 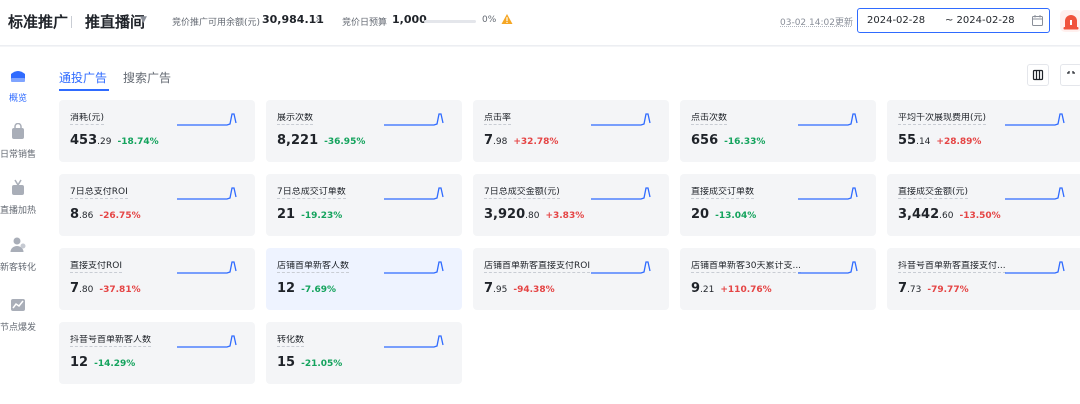 I want to click on metric-card: 7日总成交金额(元) 3,920.80 +3.83%, so click(x=571, y=205).